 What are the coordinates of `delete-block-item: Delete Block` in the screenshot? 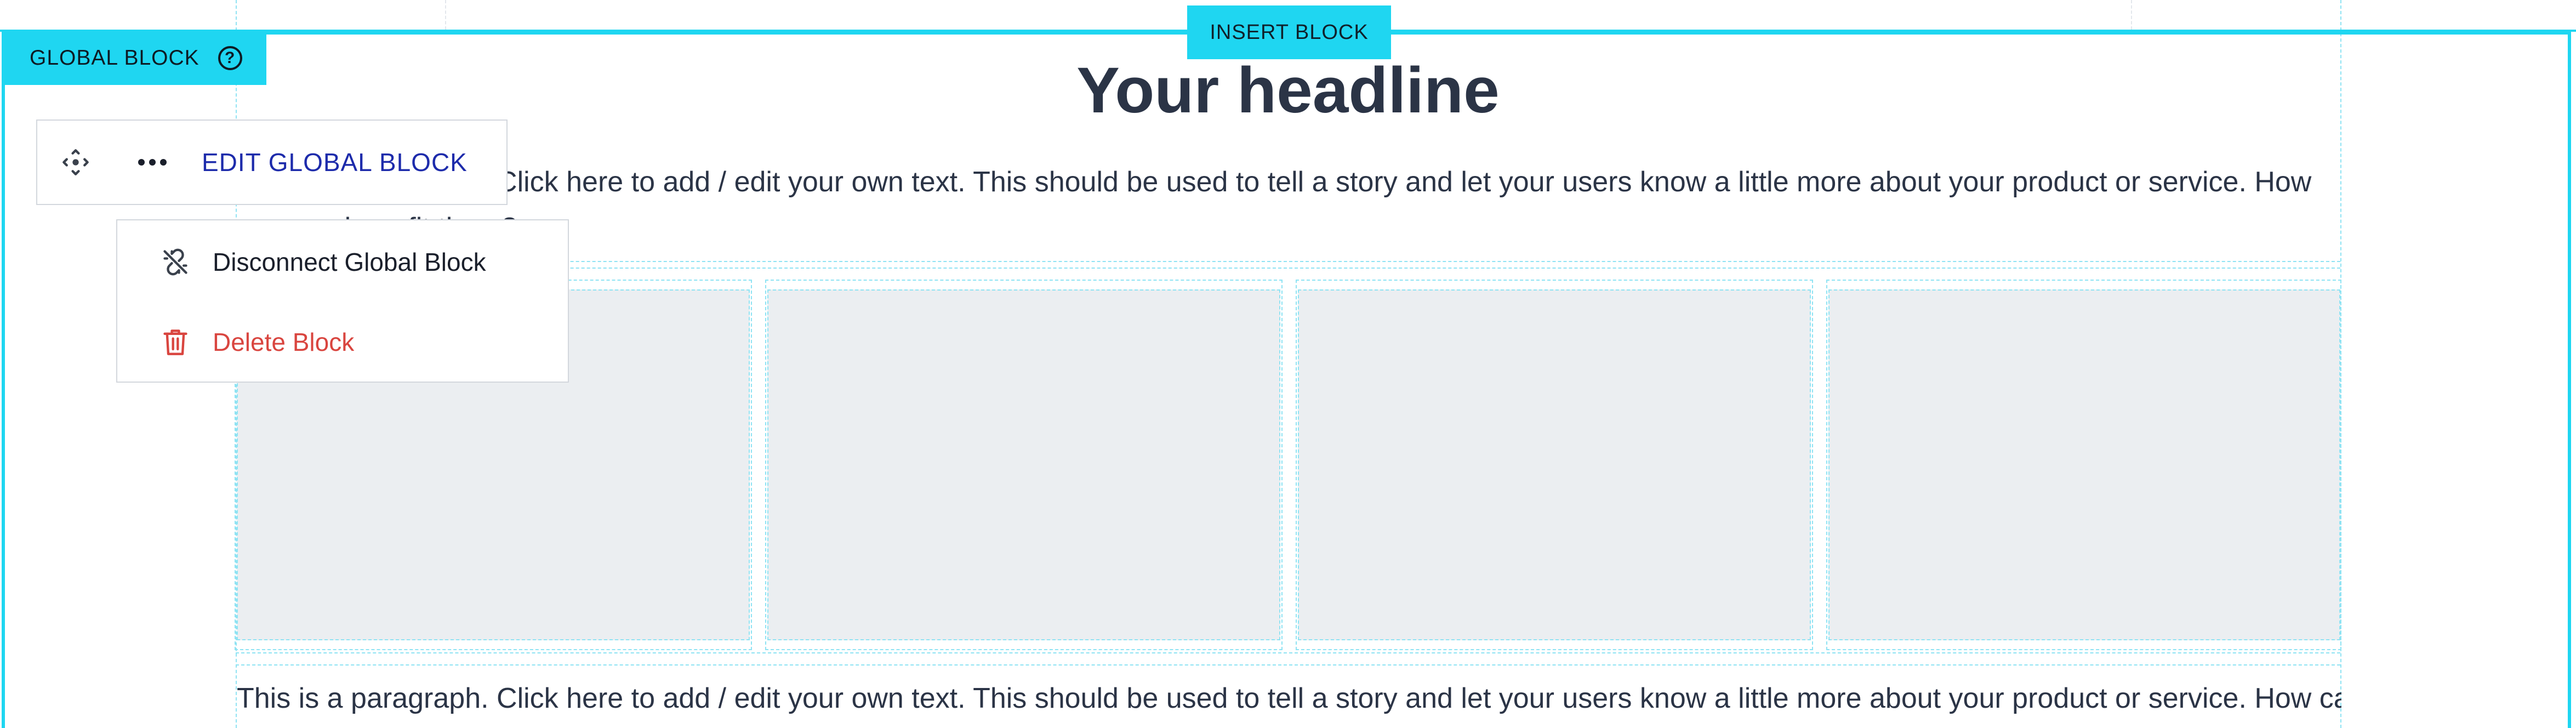 It's located at (342, 342).